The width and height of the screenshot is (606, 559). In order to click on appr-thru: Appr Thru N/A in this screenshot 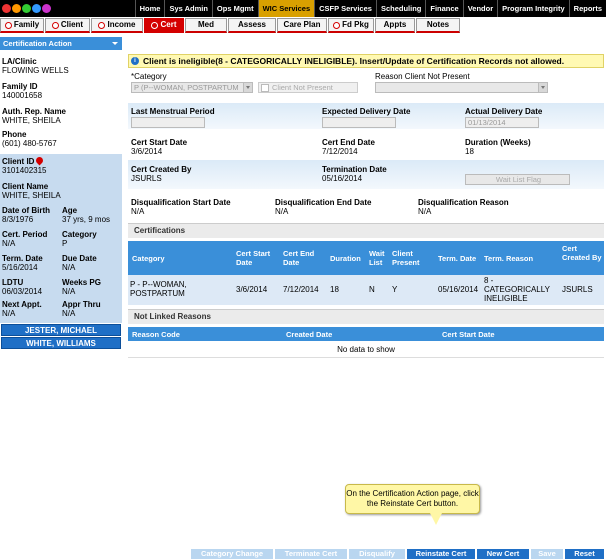, I will do `click(81, 309)`.